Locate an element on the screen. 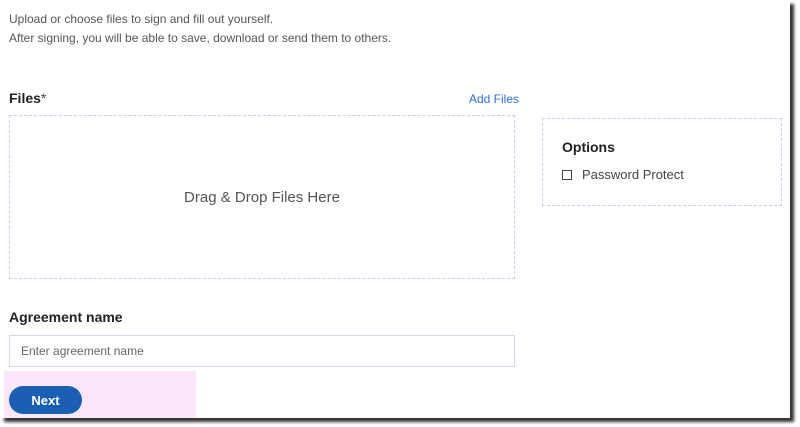 This screenshot has width=800, height=427. password-protect-option: Password Protect is located at coordinates (662, 174).